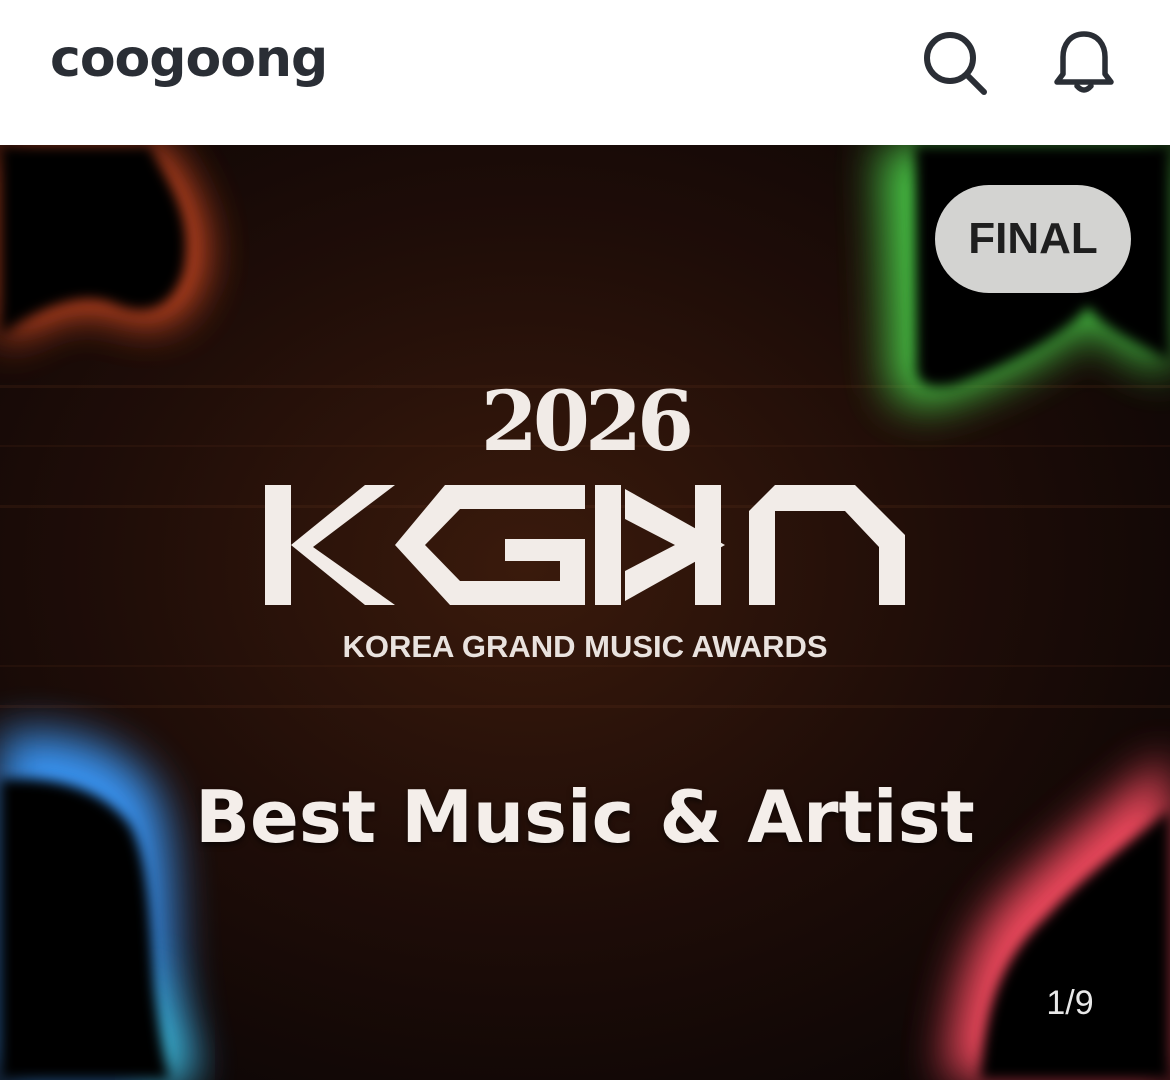 This screenshot has width=1170, height=1080. Describe the element at coordinates (585, 817) in the screenshot. I see `banner-headline: Best Music & Artist` at that location.